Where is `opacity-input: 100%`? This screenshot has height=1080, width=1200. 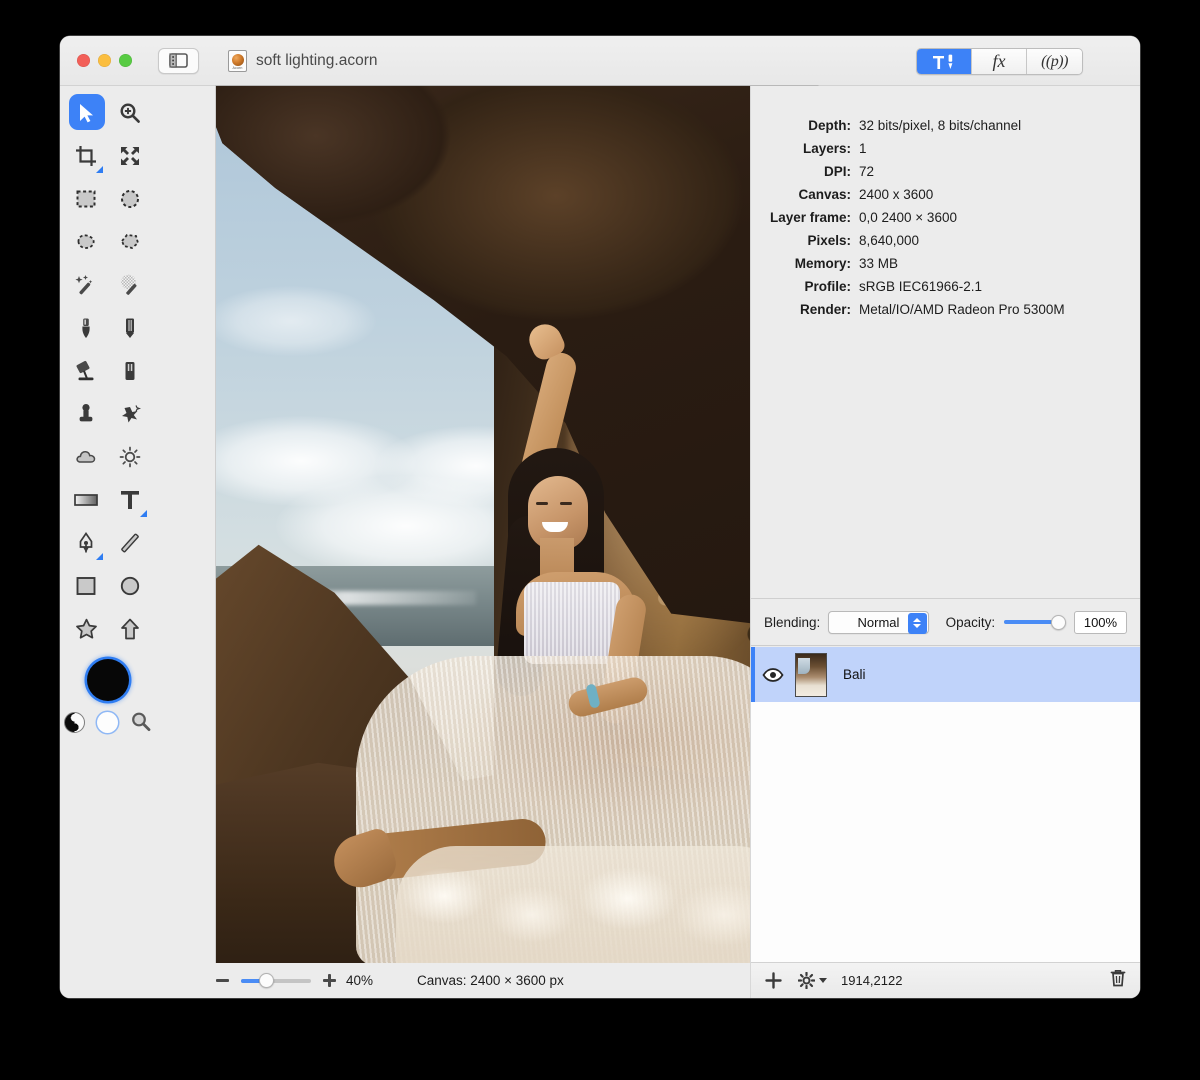
opacity-input: 100% is located at coordinates (1100, 622).